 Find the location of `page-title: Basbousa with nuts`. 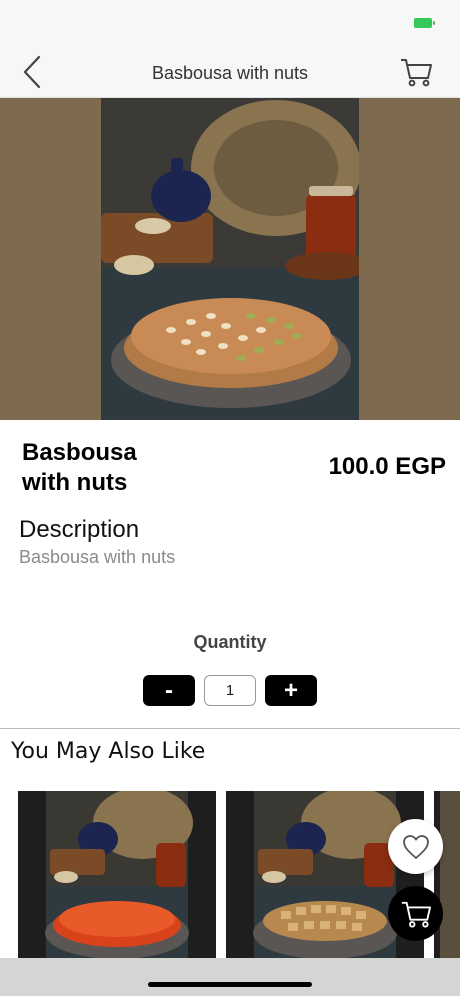

page-title: Basbousa with nuts is located at coordinates (230, 73).